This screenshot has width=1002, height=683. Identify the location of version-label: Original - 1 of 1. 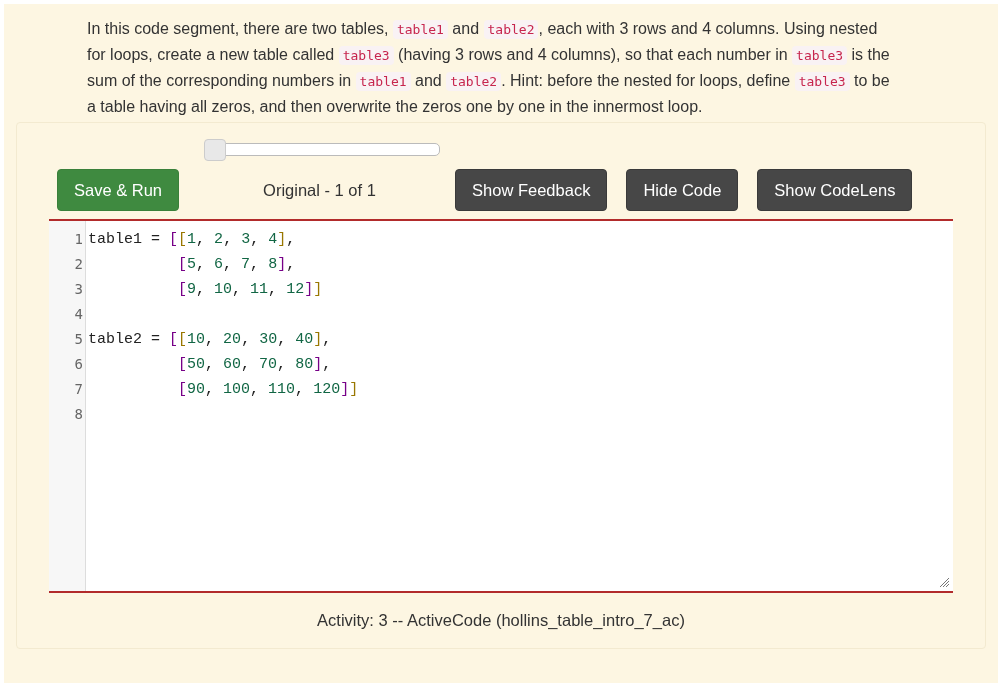
(320, 190).